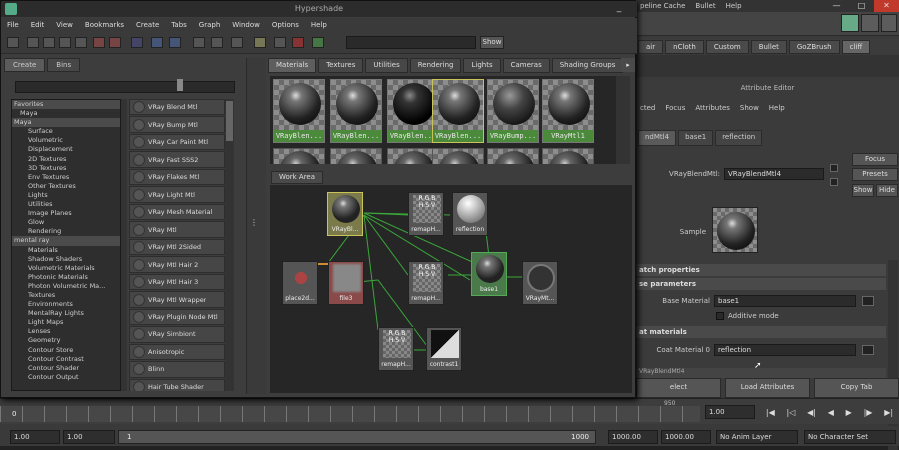  What do you see at coordinates (246, 25) in the screenshot?
I see `menu-window: Window` at bounding box center [246, 25].